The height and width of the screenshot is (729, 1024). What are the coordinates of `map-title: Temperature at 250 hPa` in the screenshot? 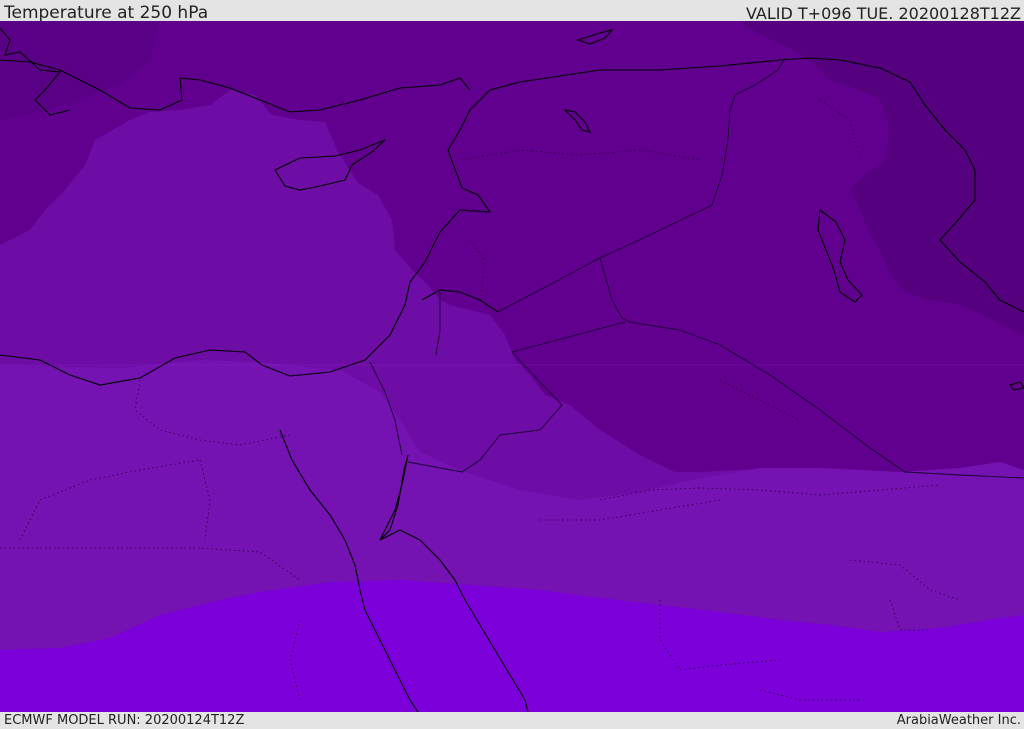 It's located at (106, 13).